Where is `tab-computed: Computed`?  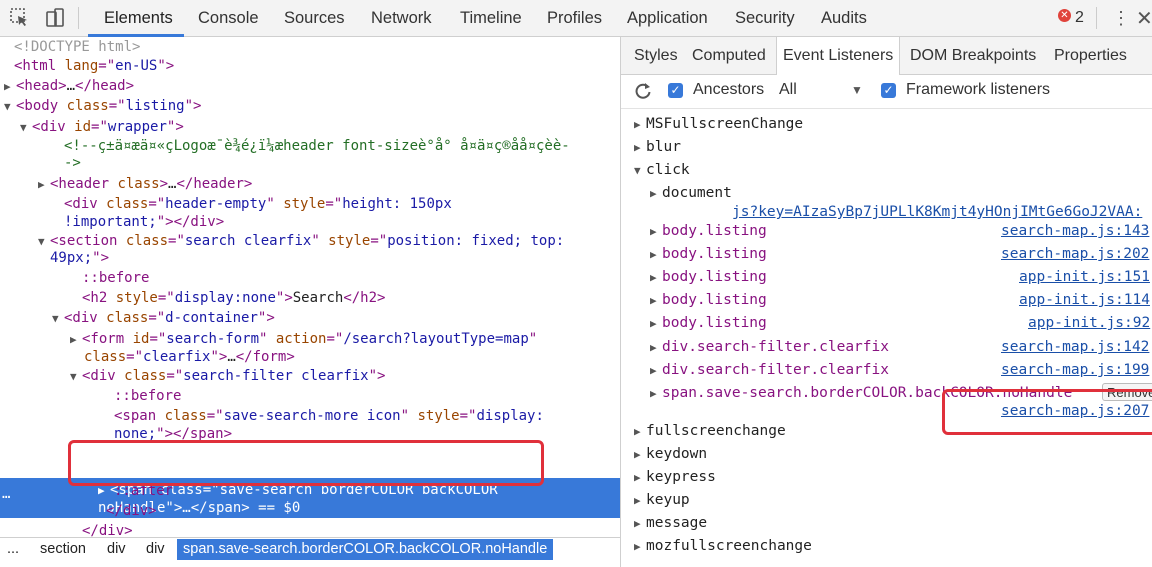
tab-computed: Computed is located at coordinates (729, 55).